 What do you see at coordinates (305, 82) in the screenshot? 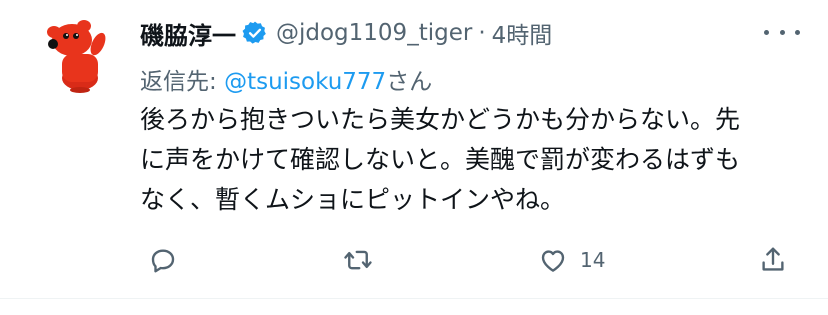
I see `reply-mention: @tsuisoku777` at bounding box center [305, 82].